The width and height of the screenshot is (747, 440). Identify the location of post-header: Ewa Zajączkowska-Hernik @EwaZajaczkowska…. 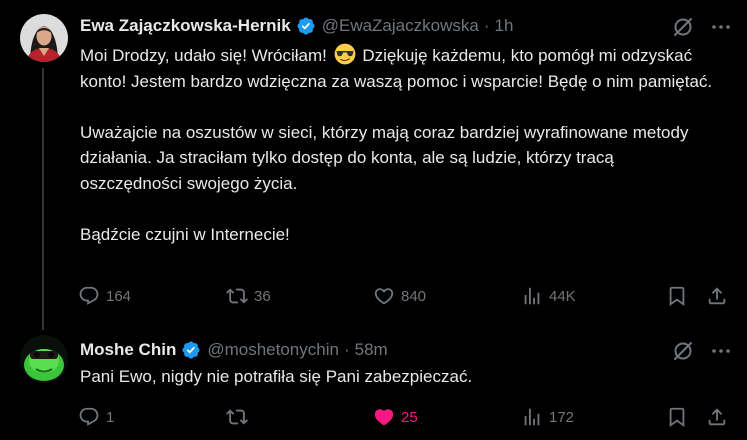
(406, 26).